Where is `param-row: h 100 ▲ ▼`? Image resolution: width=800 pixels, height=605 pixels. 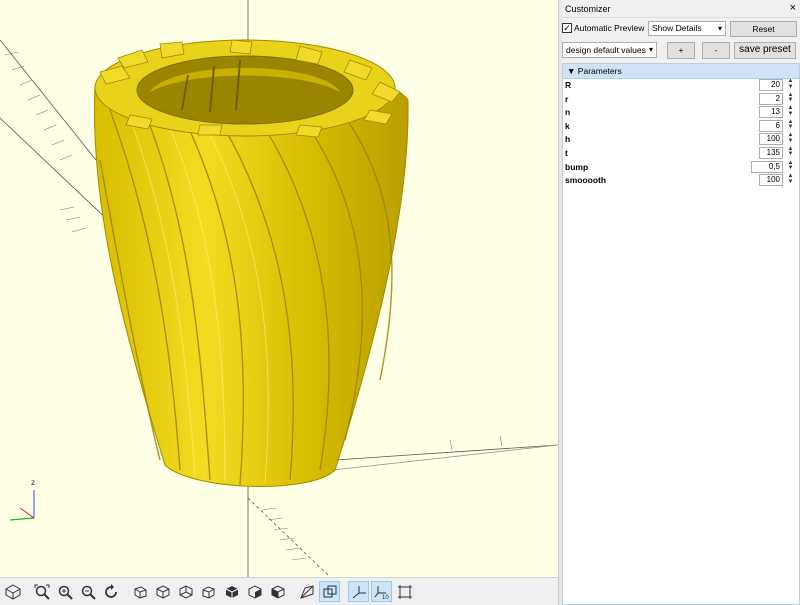 param-row: h 100 ▲ ▼ is located at coordinates (681, 139).